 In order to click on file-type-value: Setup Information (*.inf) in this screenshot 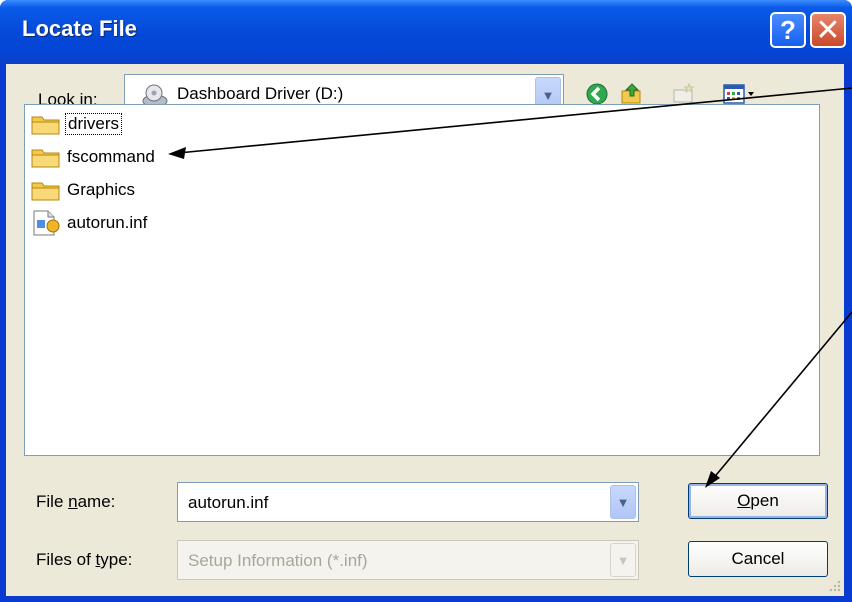, I will do `click(278, 560)`.